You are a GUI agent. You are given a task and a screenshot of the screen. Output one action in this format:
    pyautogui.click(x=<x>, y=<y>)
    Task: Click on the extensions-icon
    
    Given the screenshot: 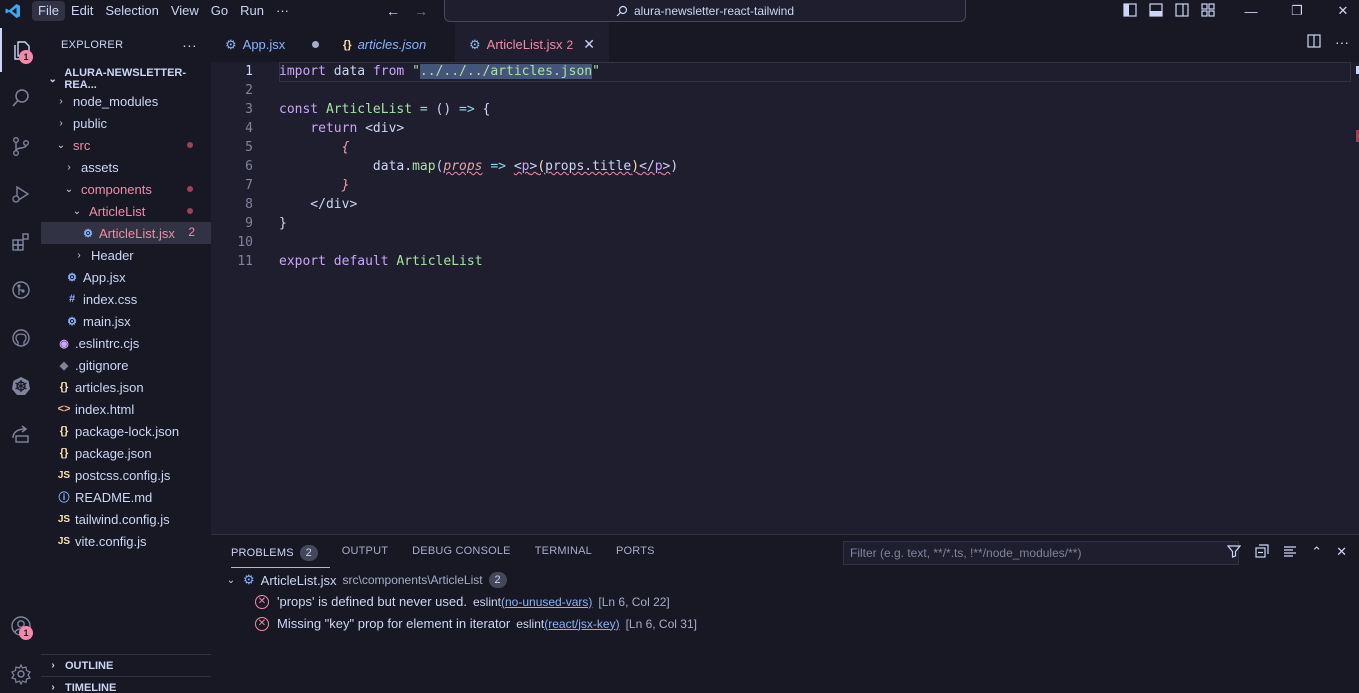 What is the action you would take?
    pyautogui.click(x=20, y=242)
    